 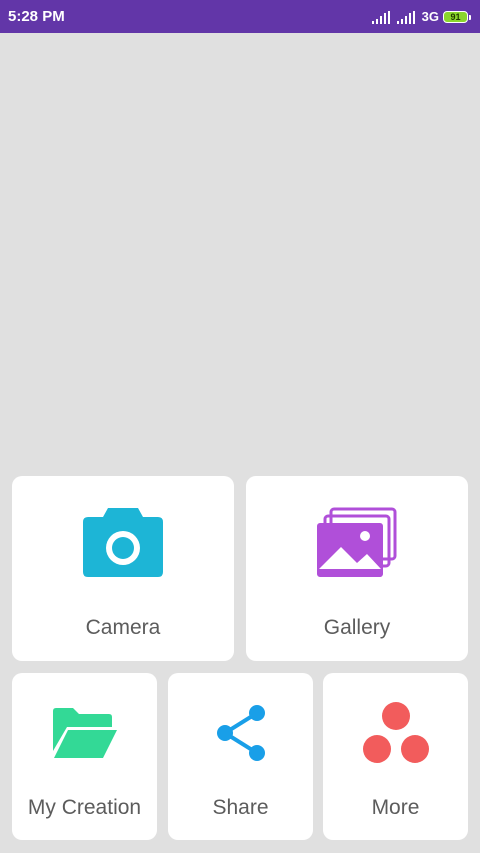 I want to click on camera-button: Camera, so click(x=123, y=568).